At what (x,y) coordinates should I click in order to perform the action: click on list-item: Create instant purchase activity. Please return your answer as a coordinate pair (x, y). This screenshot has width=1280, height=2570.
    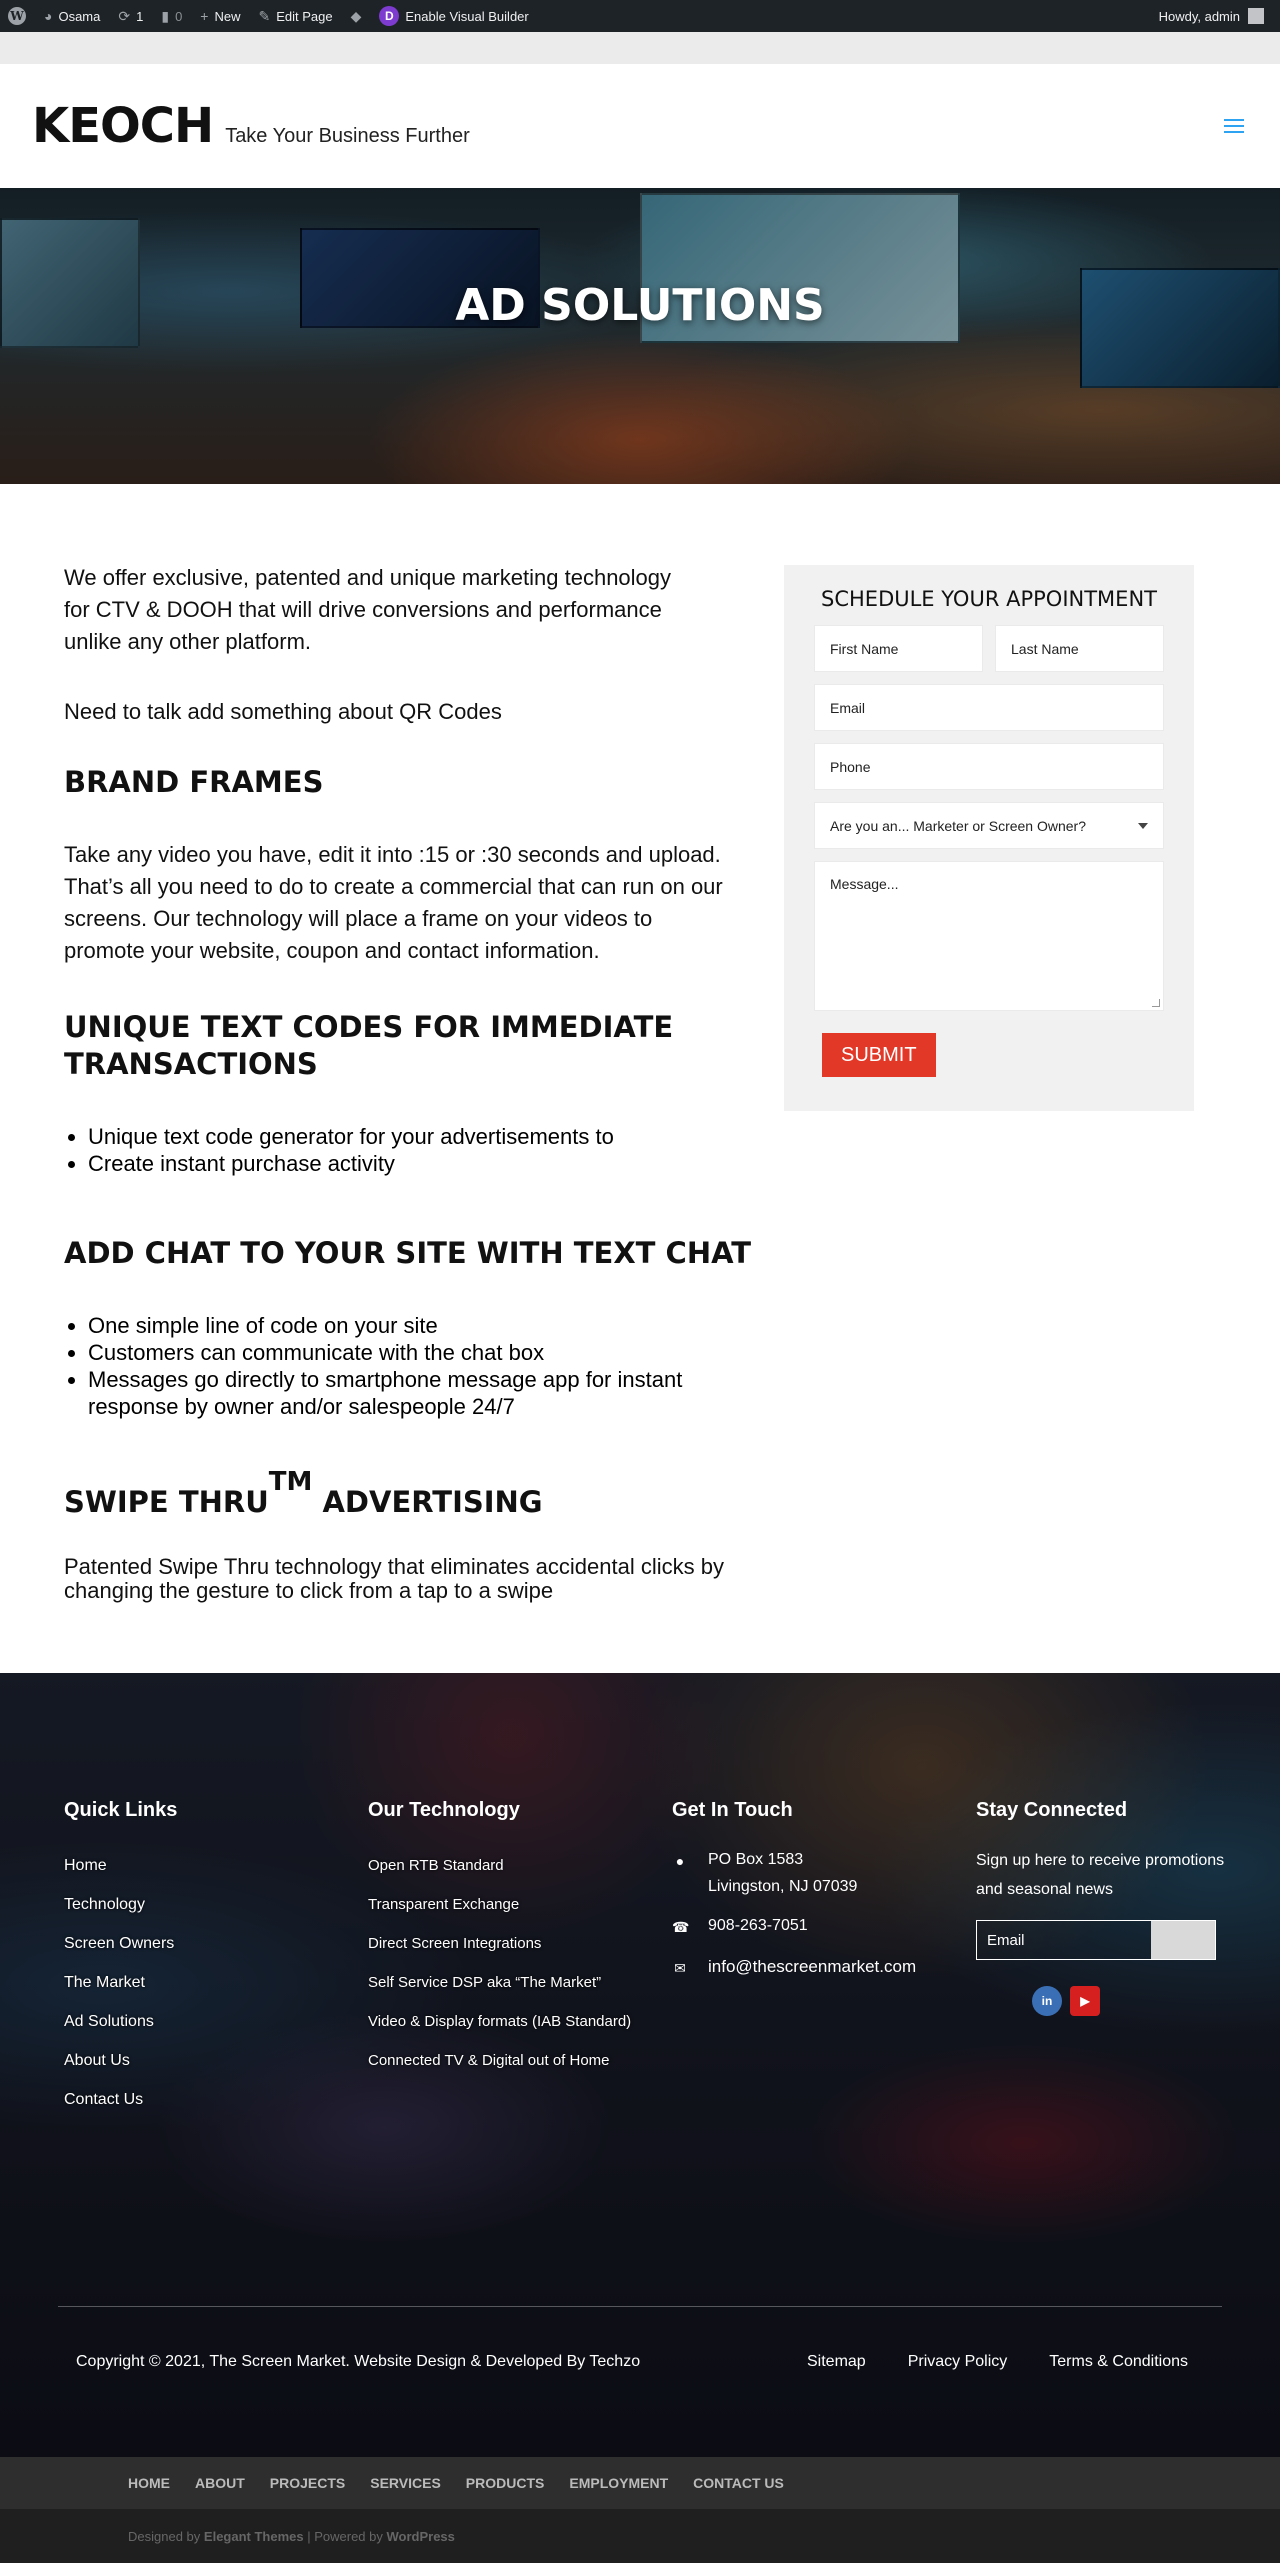
    Looking at the image, I should click on (431, 1163).